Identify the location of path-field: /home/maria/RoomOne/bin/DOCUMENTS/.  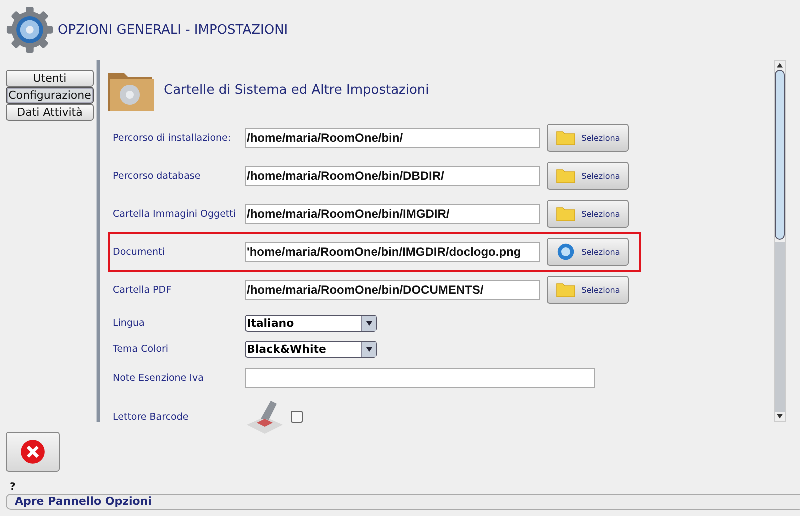
(392, 290).